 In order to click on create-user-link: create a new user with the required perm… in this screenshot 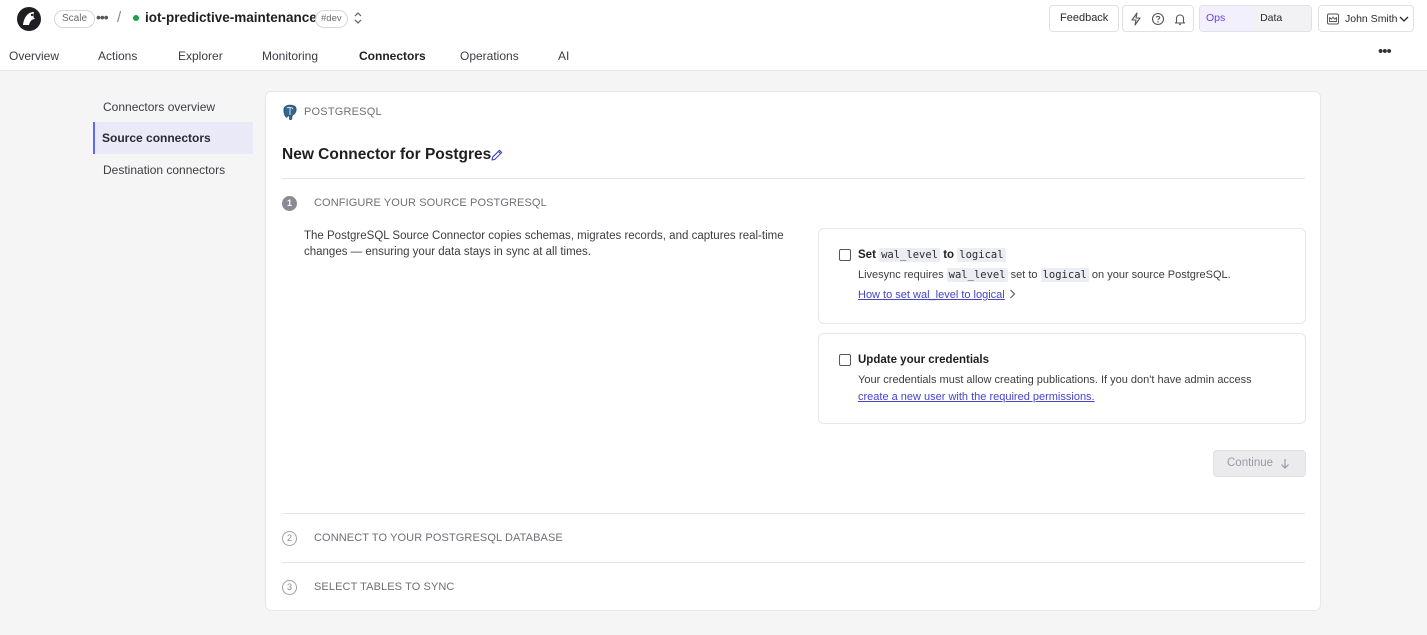, I will do `click(976, 397)`.